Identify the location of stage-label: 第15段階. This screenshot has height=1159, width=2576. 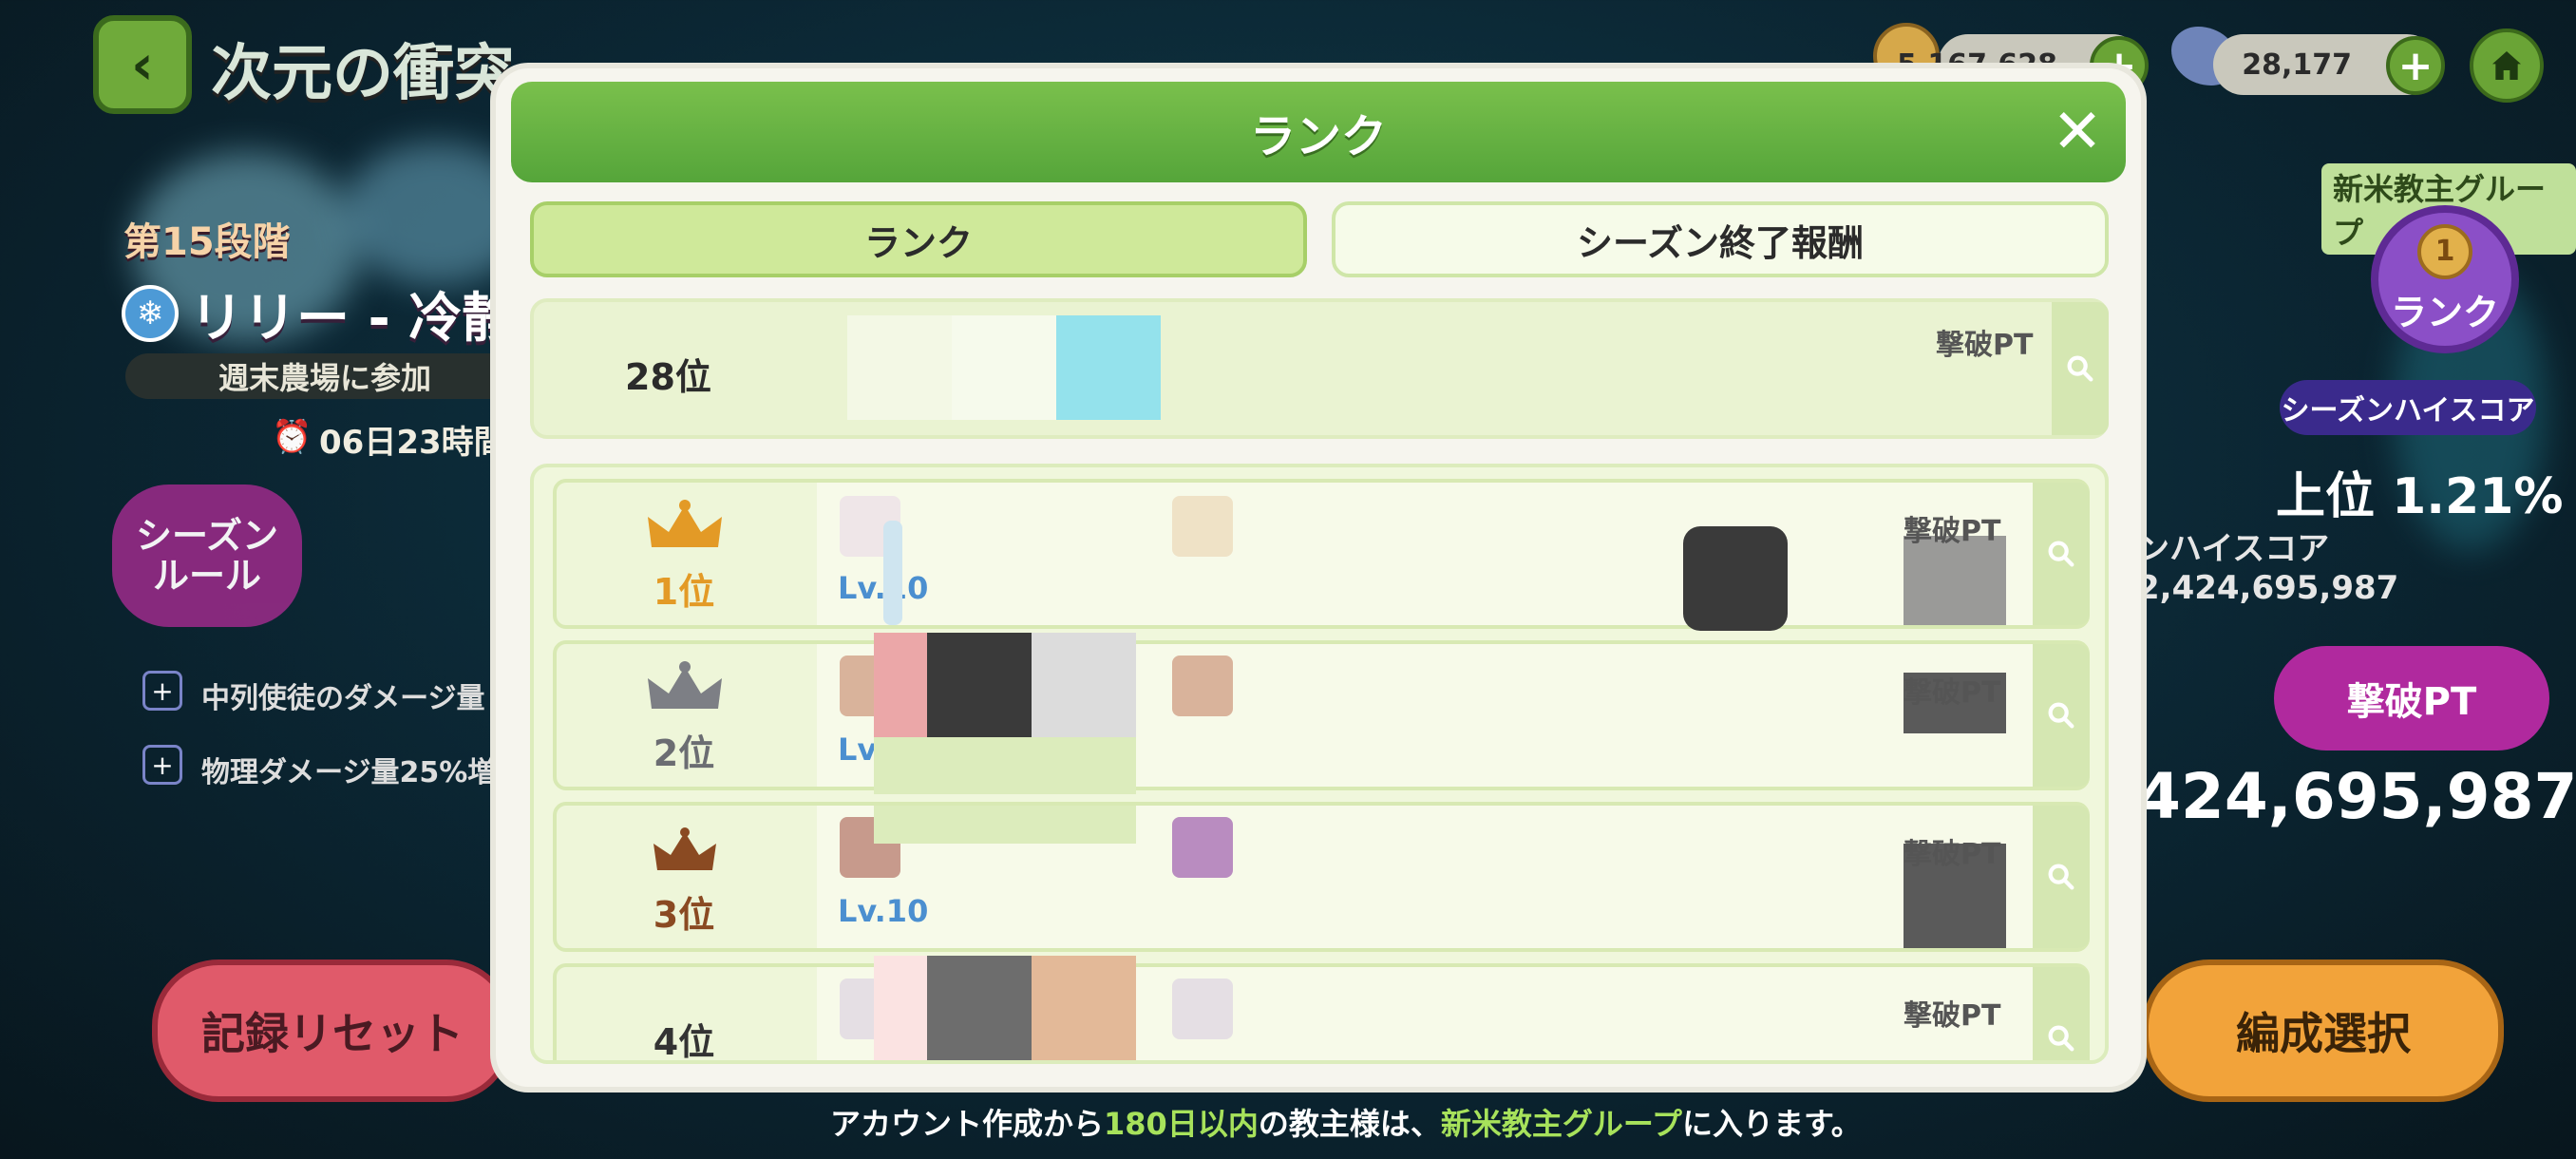
(207, 242).